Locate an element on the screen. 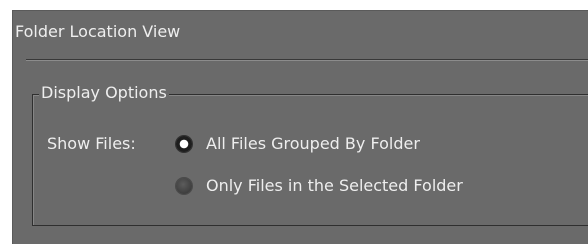 The image size is (588, 251). radio-label-only-files: Only Files in the Selected Folder is located at coordinates (334, 185).